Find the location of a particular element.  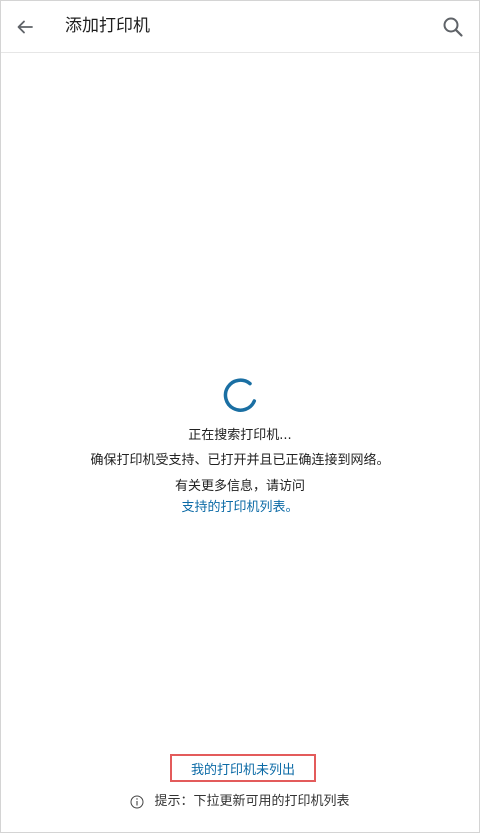

hint-text: 提示：下拉更新可用的打印机列表 is located at coordinates (252, 801).